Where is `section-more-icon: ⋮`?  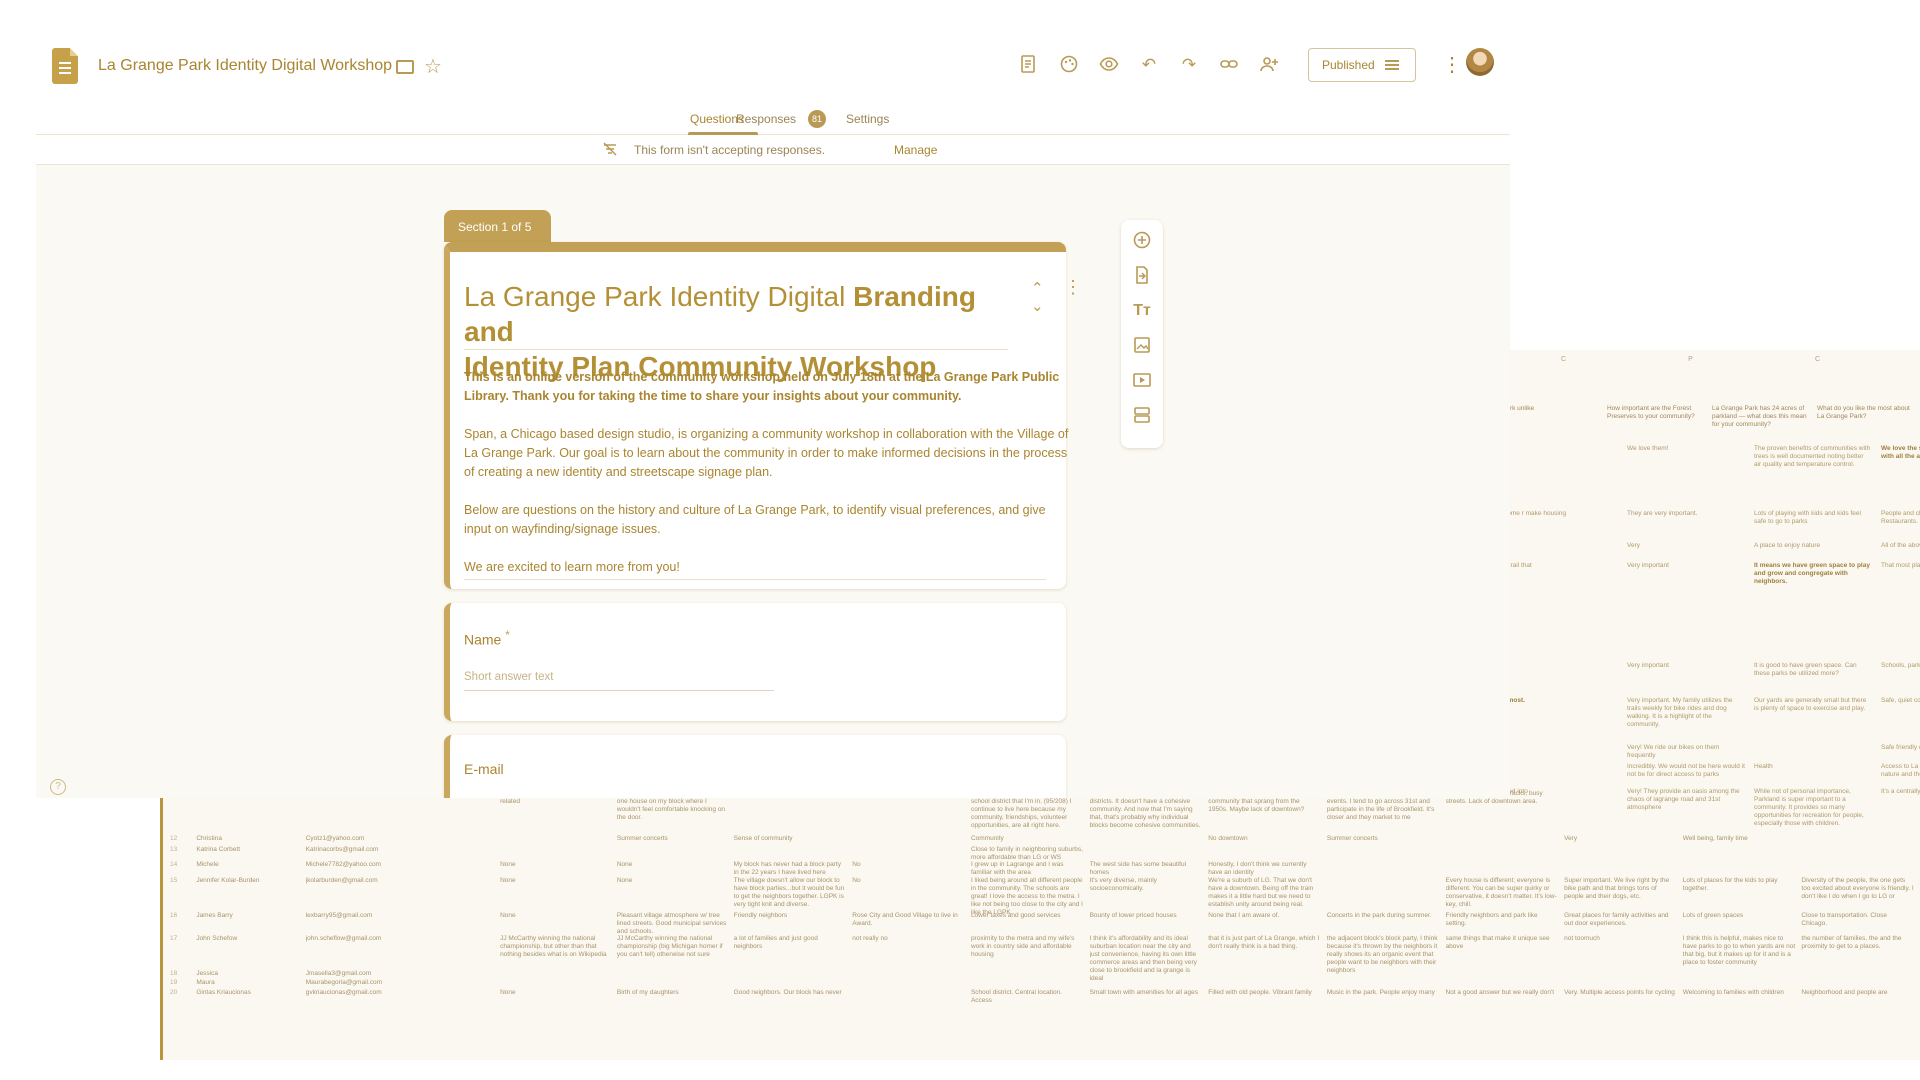 section-more-icon: ⋮ is located at coordinates (1073, 287).